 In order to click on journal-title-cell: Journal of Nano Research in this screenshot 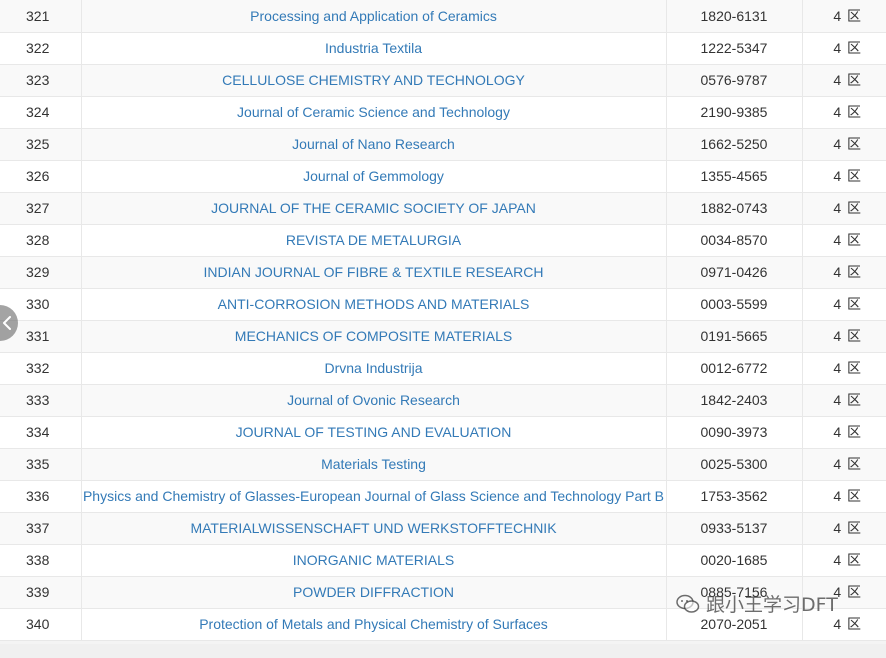, I will do `click(374, 144)`.